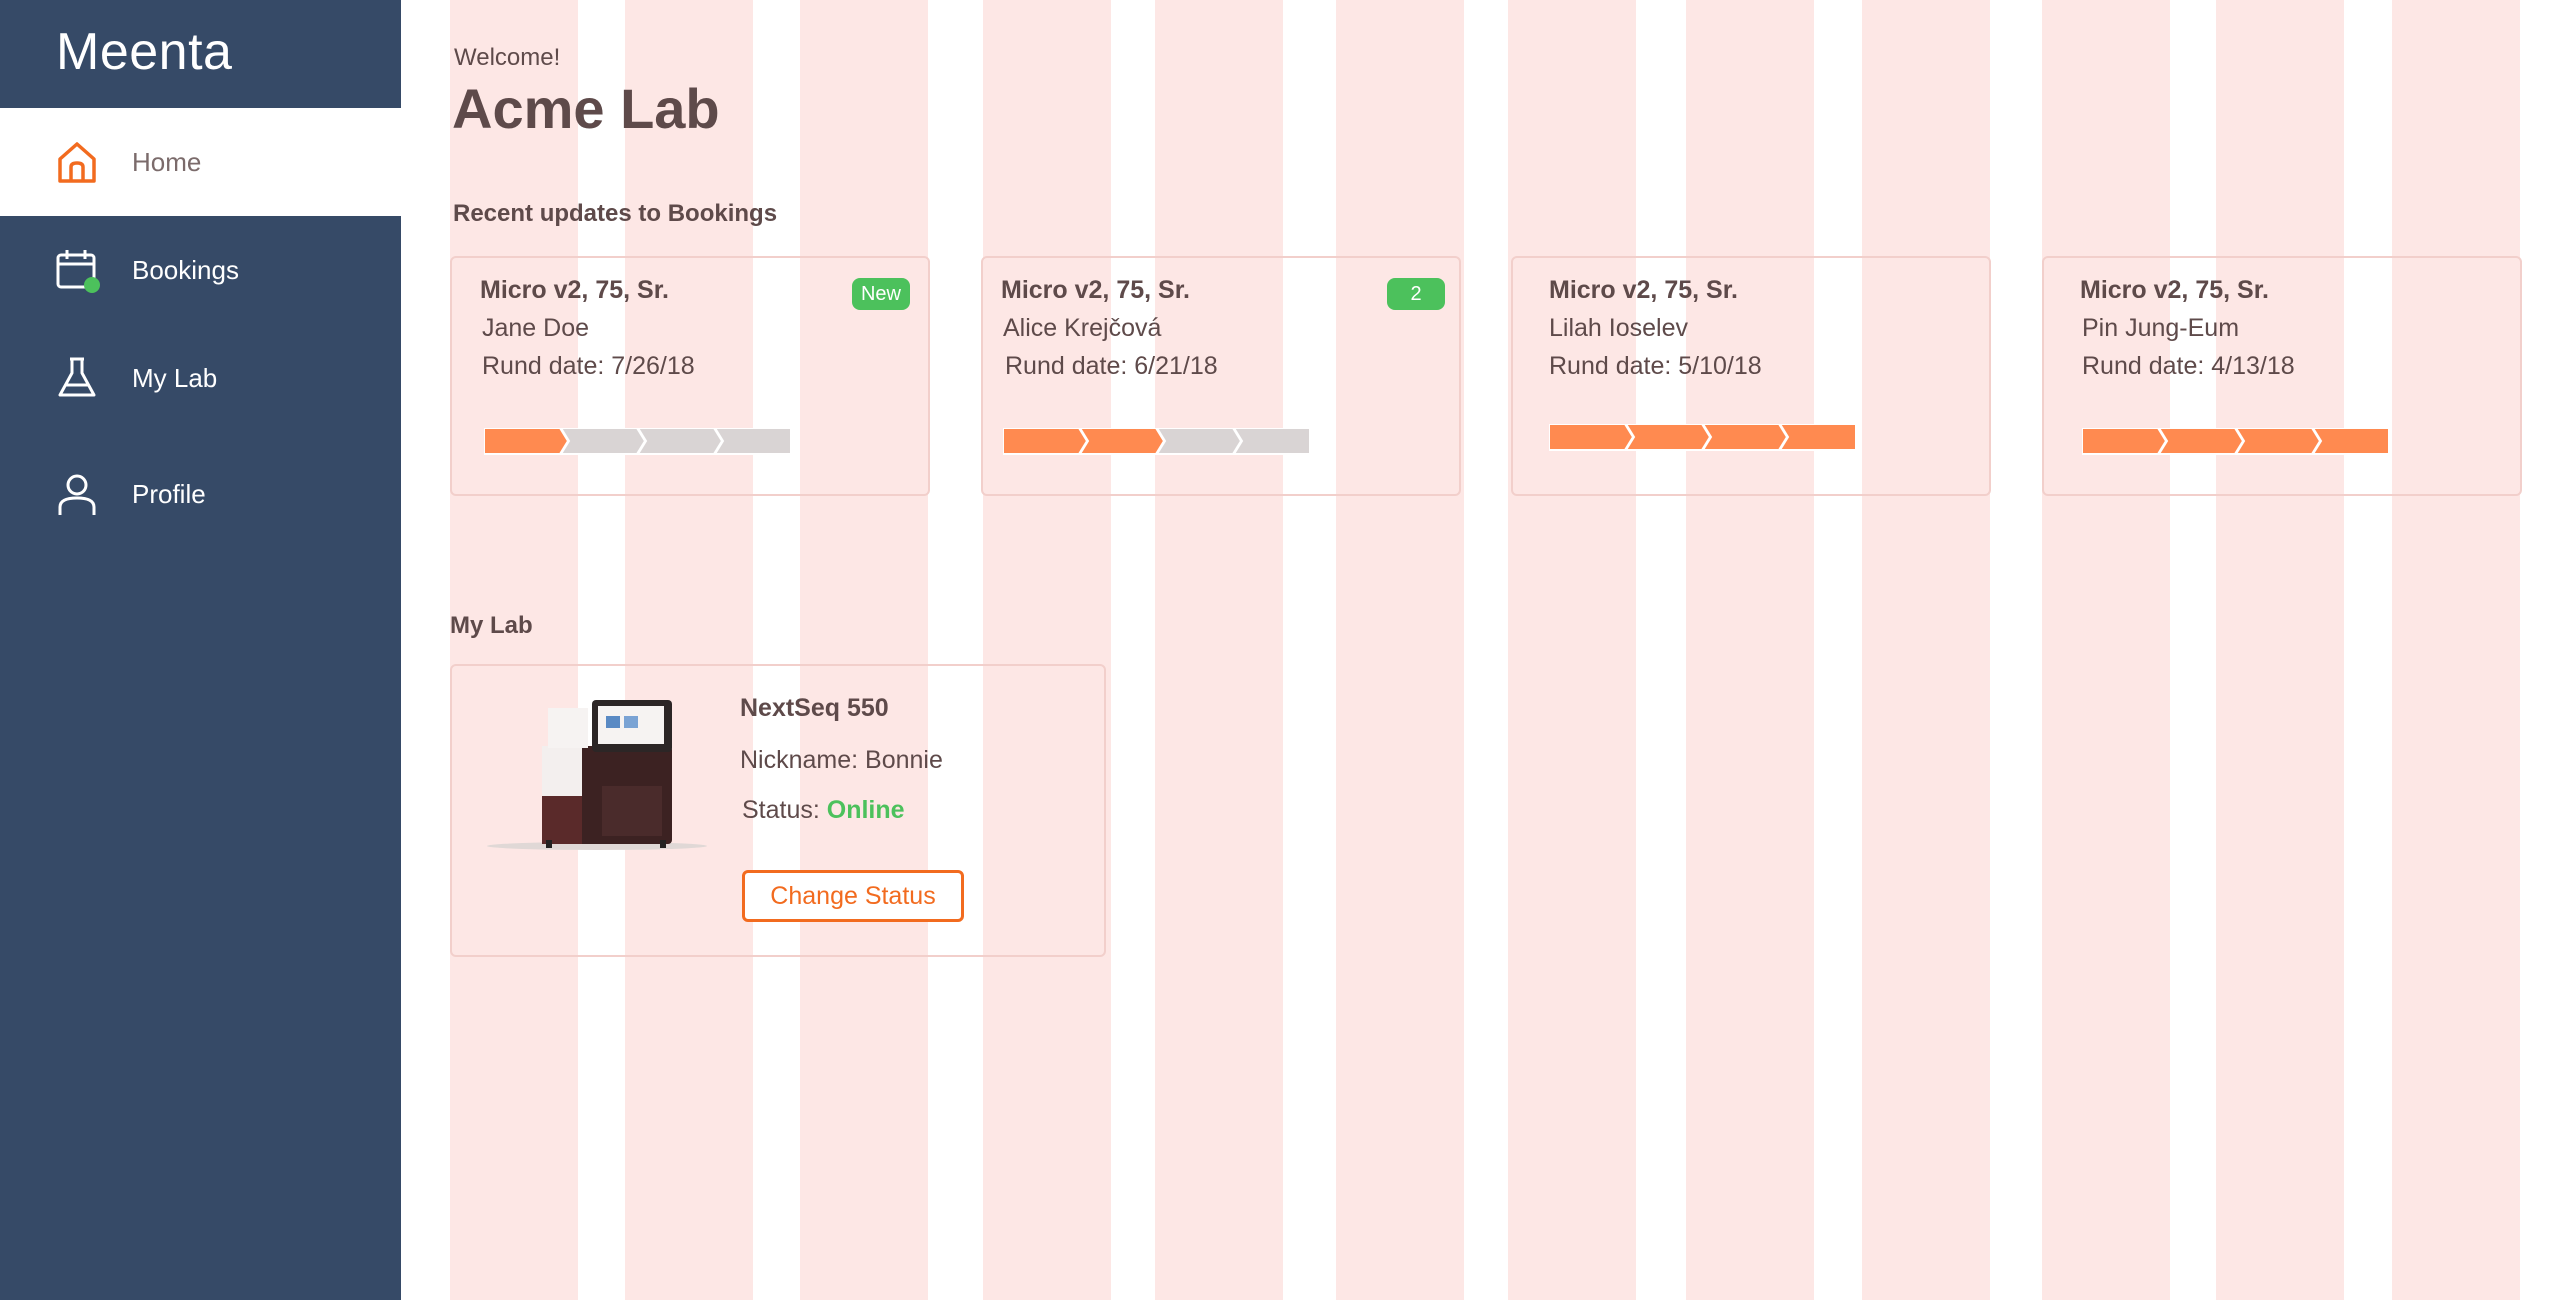  Describe the element at coordinates (144, 52) in the screenshot. I see `brand-logo: Meenta` at that location.